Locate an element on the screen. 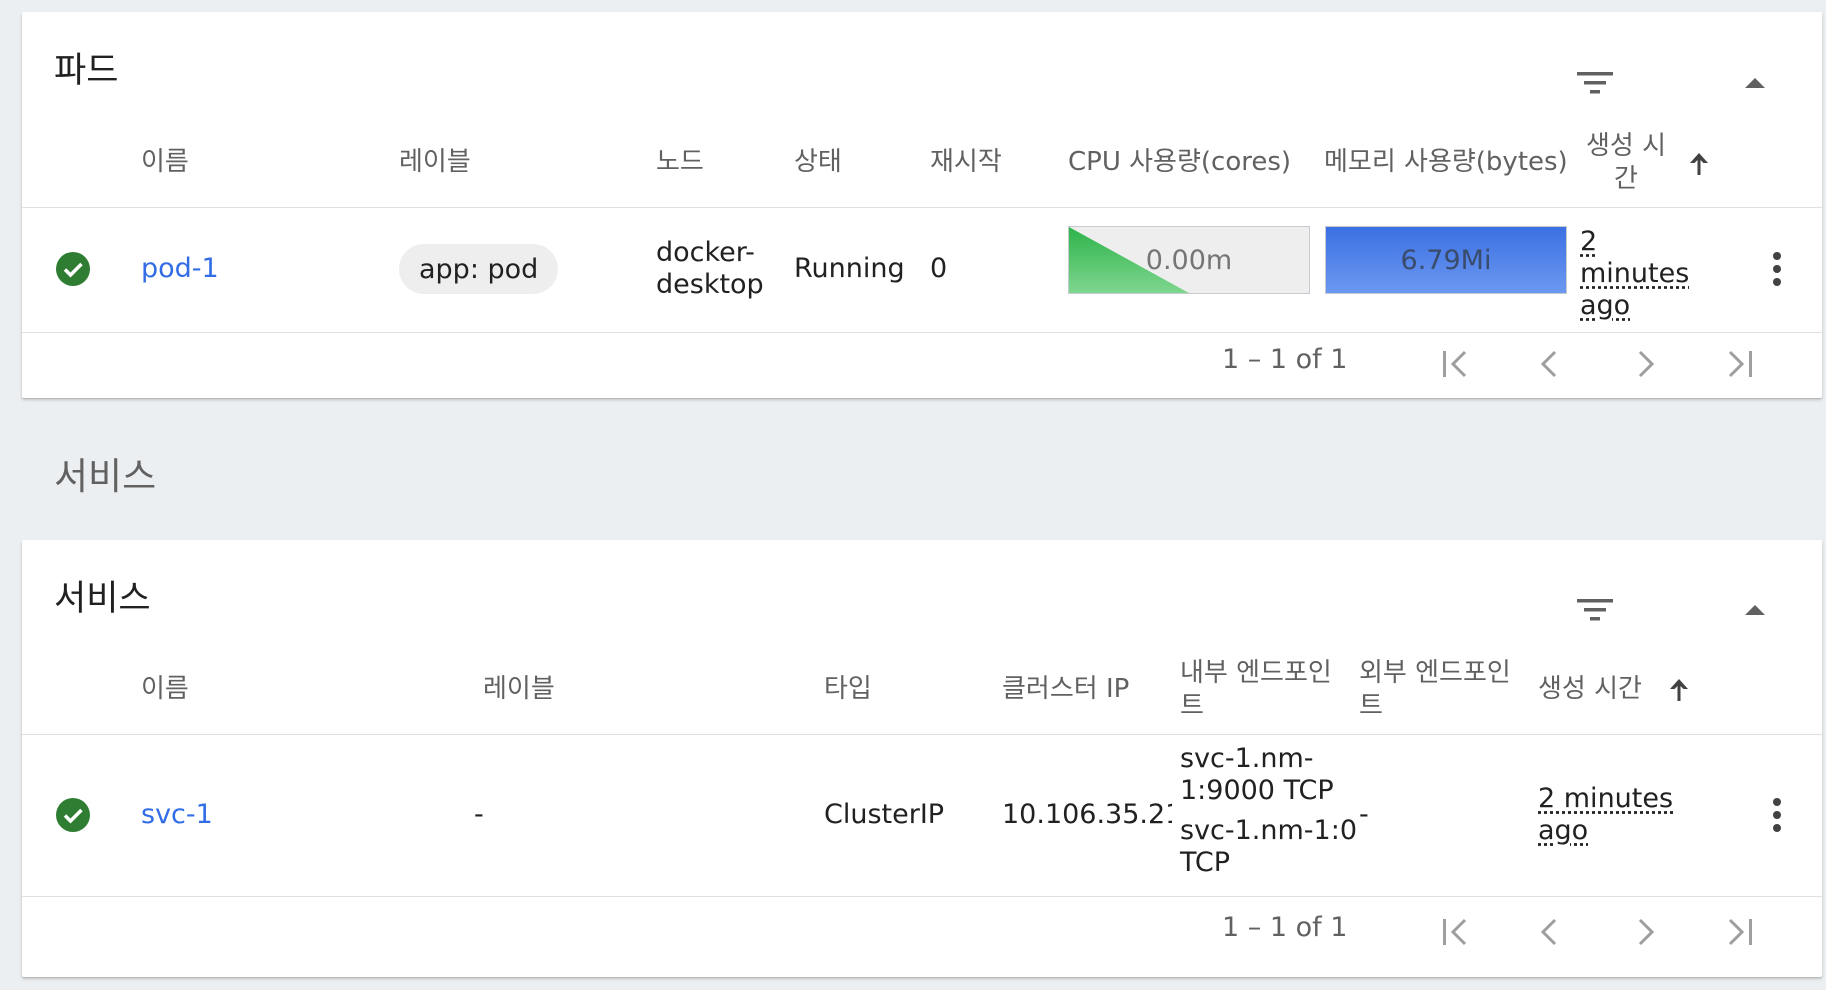 The width and height of the screenshot is (1826, 990). node-line1: docker- is located at coordinates (705, 252).